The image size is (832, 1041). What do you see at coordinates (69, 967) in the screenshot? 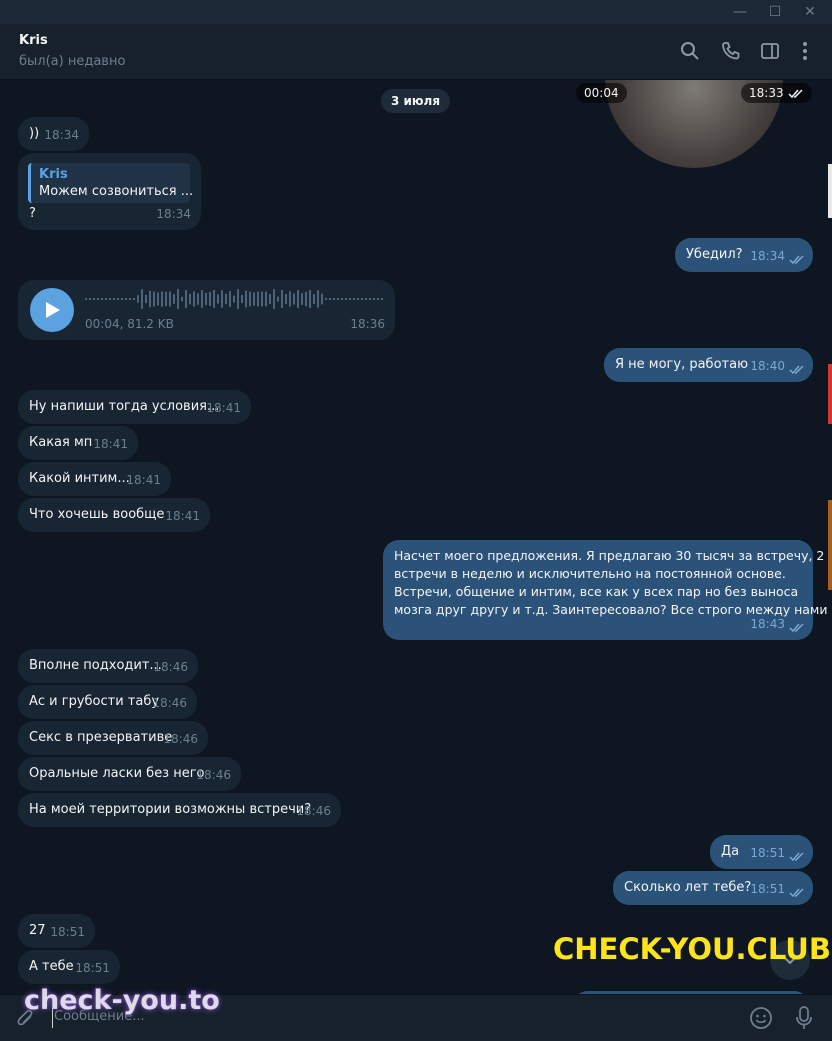
I see `message-incoming: А тебе 18:51` at bounding box center [69, 967].